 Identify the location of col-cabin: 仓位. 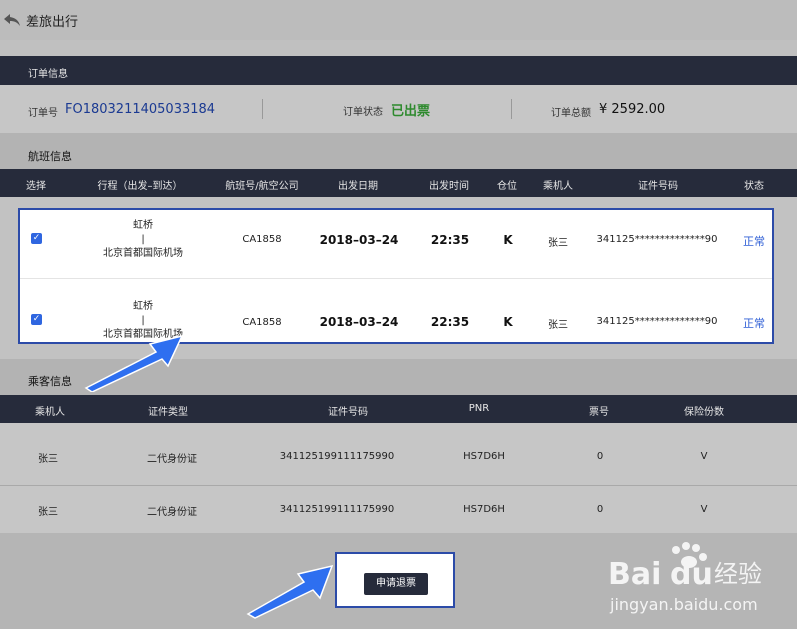
(507, 186).